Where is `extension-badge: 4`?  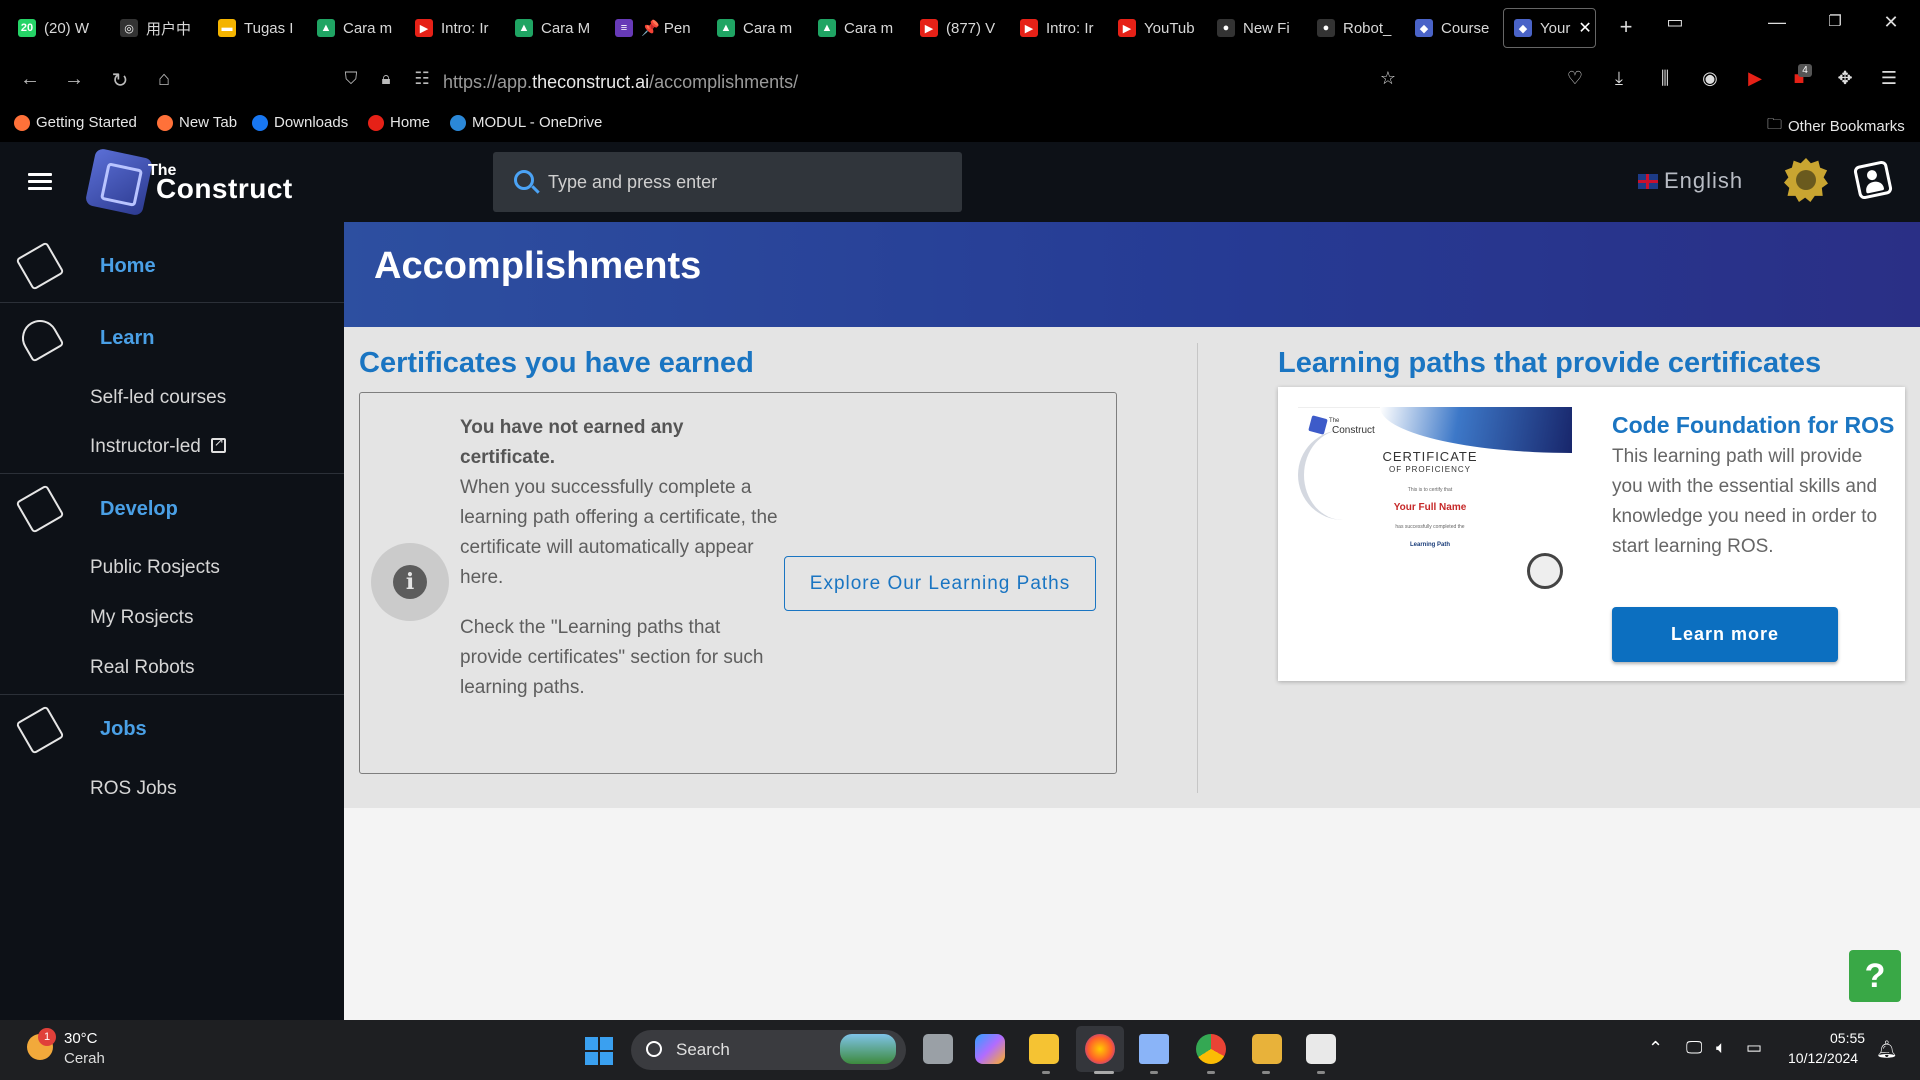 extension-badge: 4 is located at coordinates (1805, 70).